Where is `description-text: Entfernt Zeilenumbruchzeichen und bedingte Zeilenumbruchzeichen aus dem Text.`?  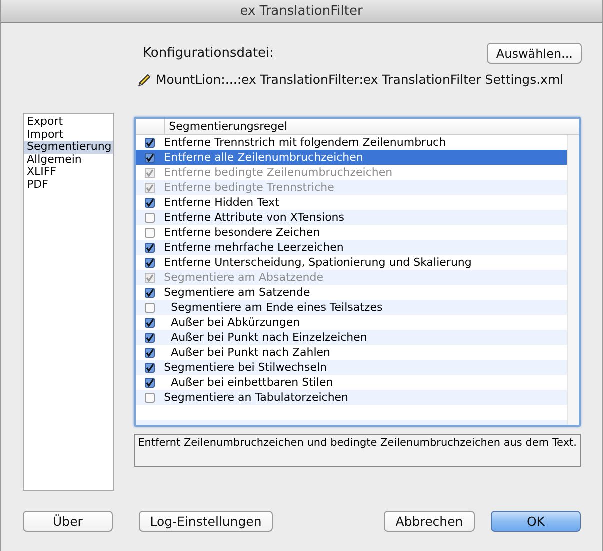
description-text: Entfernt Zeilenumbruchzeichen und bedingte Zeilenumbruchzeichen aus dem Text. is located at coordinates (357, 450).